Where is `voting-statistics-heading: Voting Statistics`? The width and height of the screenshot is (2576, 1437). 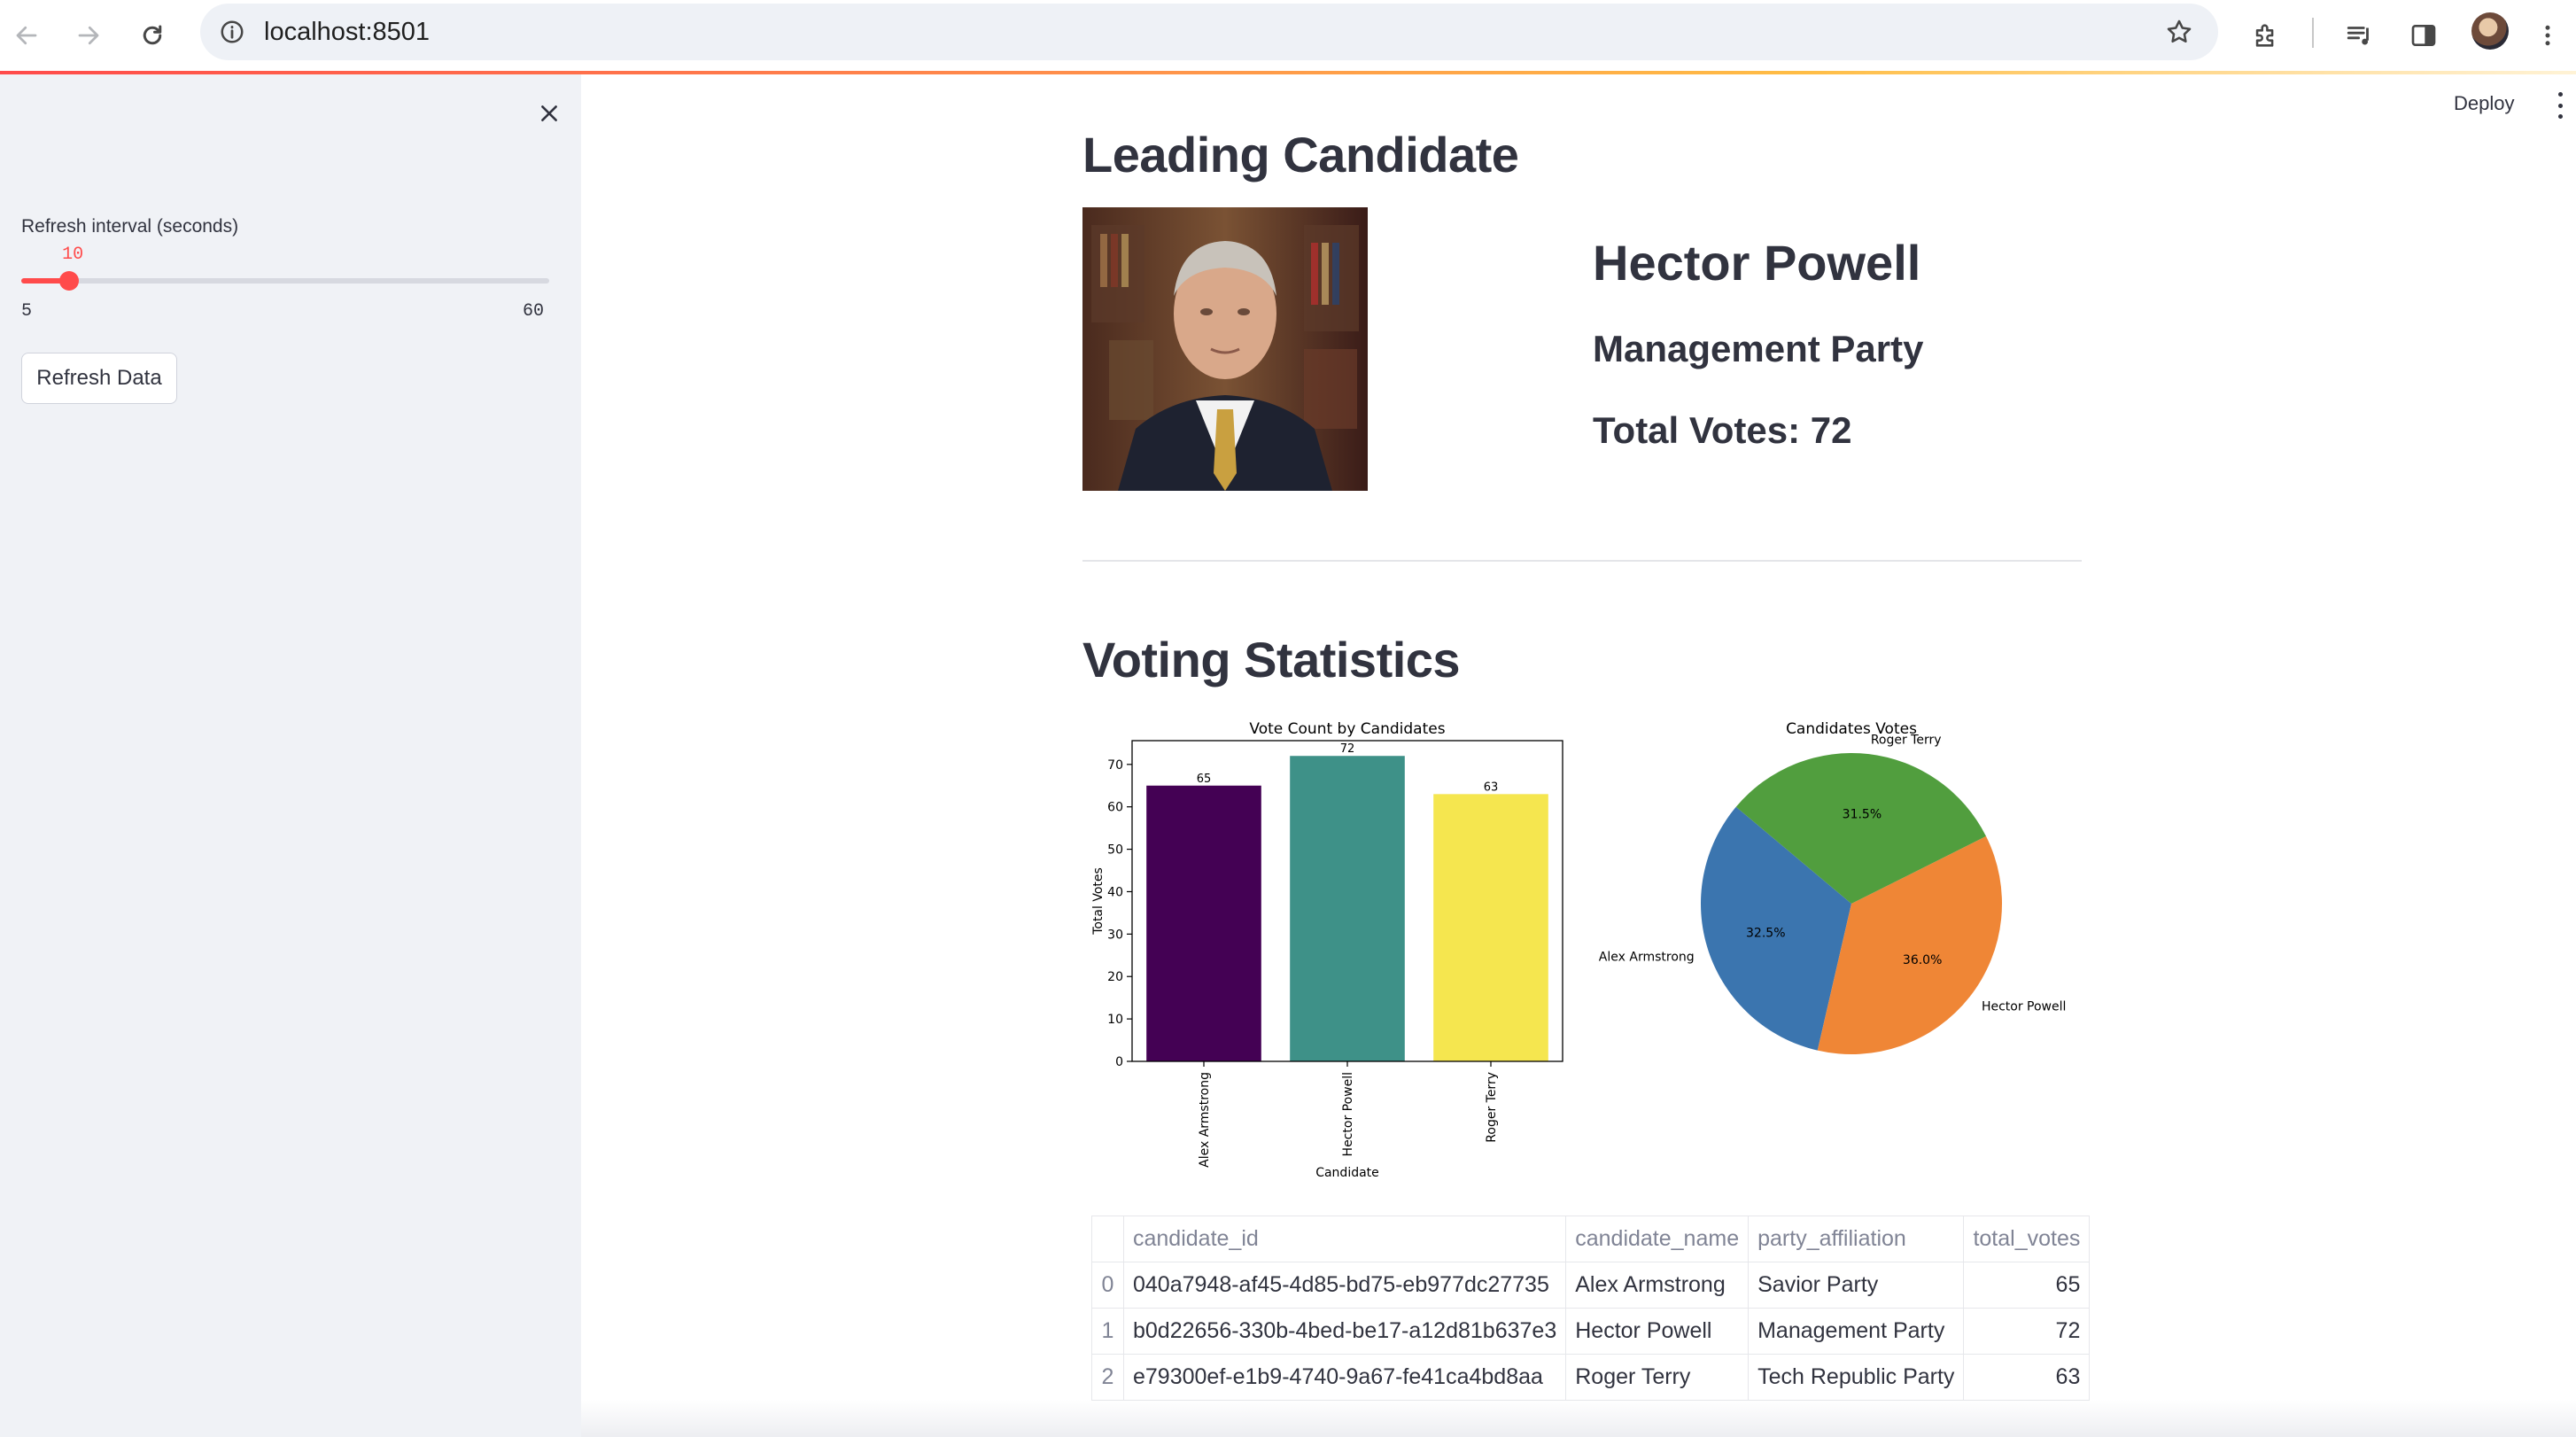
voting-statistics-heading: Voting Statistics is located at coordinates (1271, 659).